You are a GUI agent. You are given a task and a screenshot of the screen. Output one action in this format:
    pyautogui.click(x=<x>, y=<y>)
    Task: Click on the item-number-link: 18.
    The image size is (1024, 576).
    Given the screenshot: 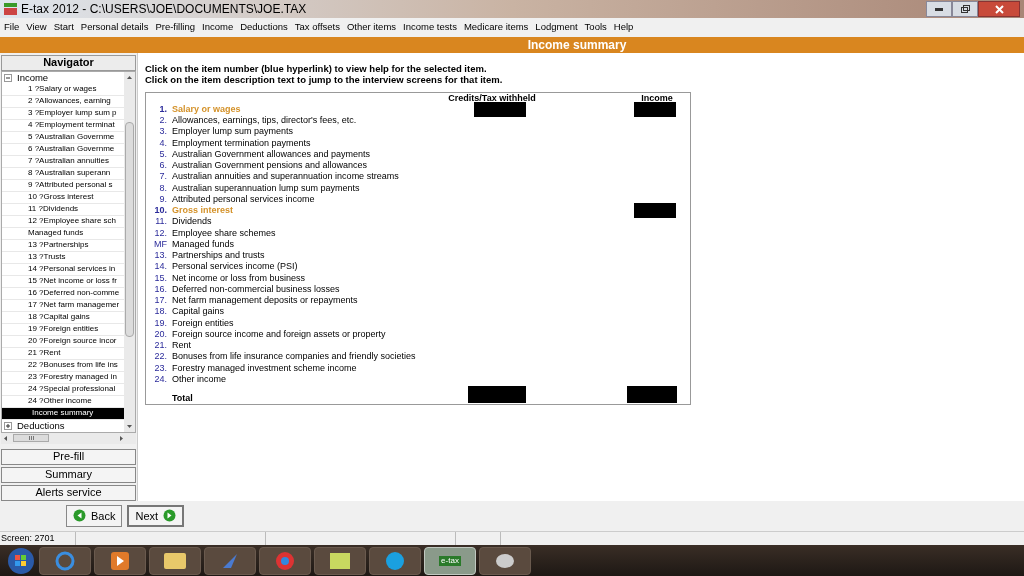 What is the action you would take?
    pyautogui.click(x=159, y=312)
    